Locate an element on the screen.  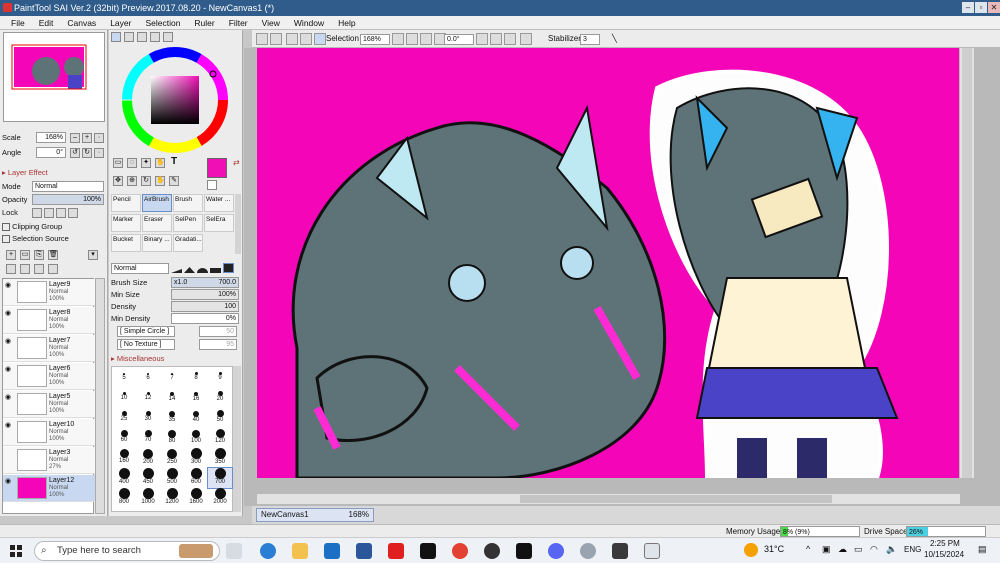
clear-layer-button is located at coordinates (25, 269).